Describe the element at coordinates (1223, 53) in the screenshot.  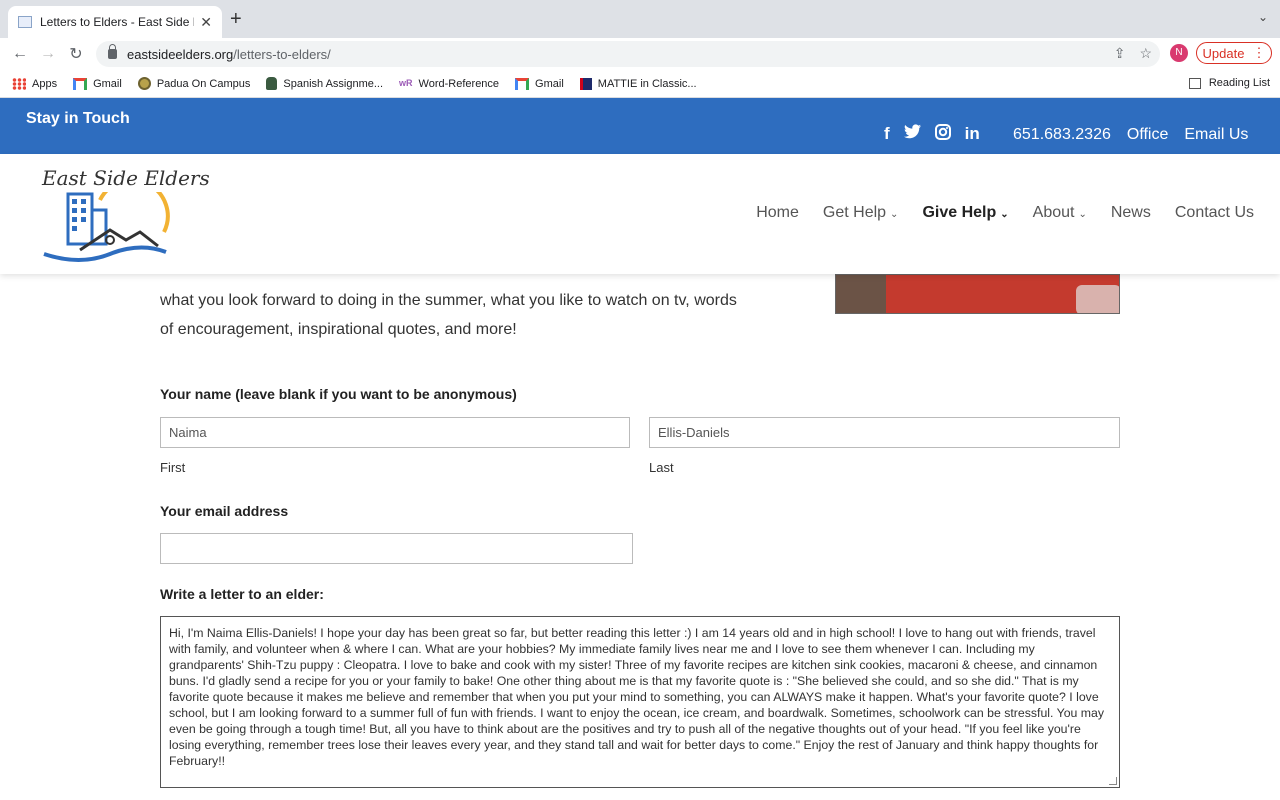
I see `update-label: Update` at that location.